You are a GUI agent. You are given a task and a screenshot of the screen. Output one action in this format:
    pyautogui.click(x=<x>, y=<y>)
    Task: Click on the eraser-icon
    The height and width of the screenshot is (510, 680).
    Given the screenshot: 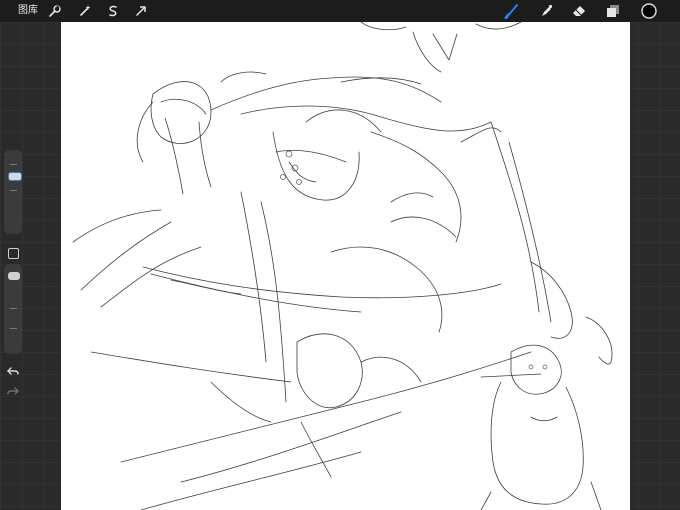 What is the action you would take?
    pyautogui.click(x=579, y=11)
    